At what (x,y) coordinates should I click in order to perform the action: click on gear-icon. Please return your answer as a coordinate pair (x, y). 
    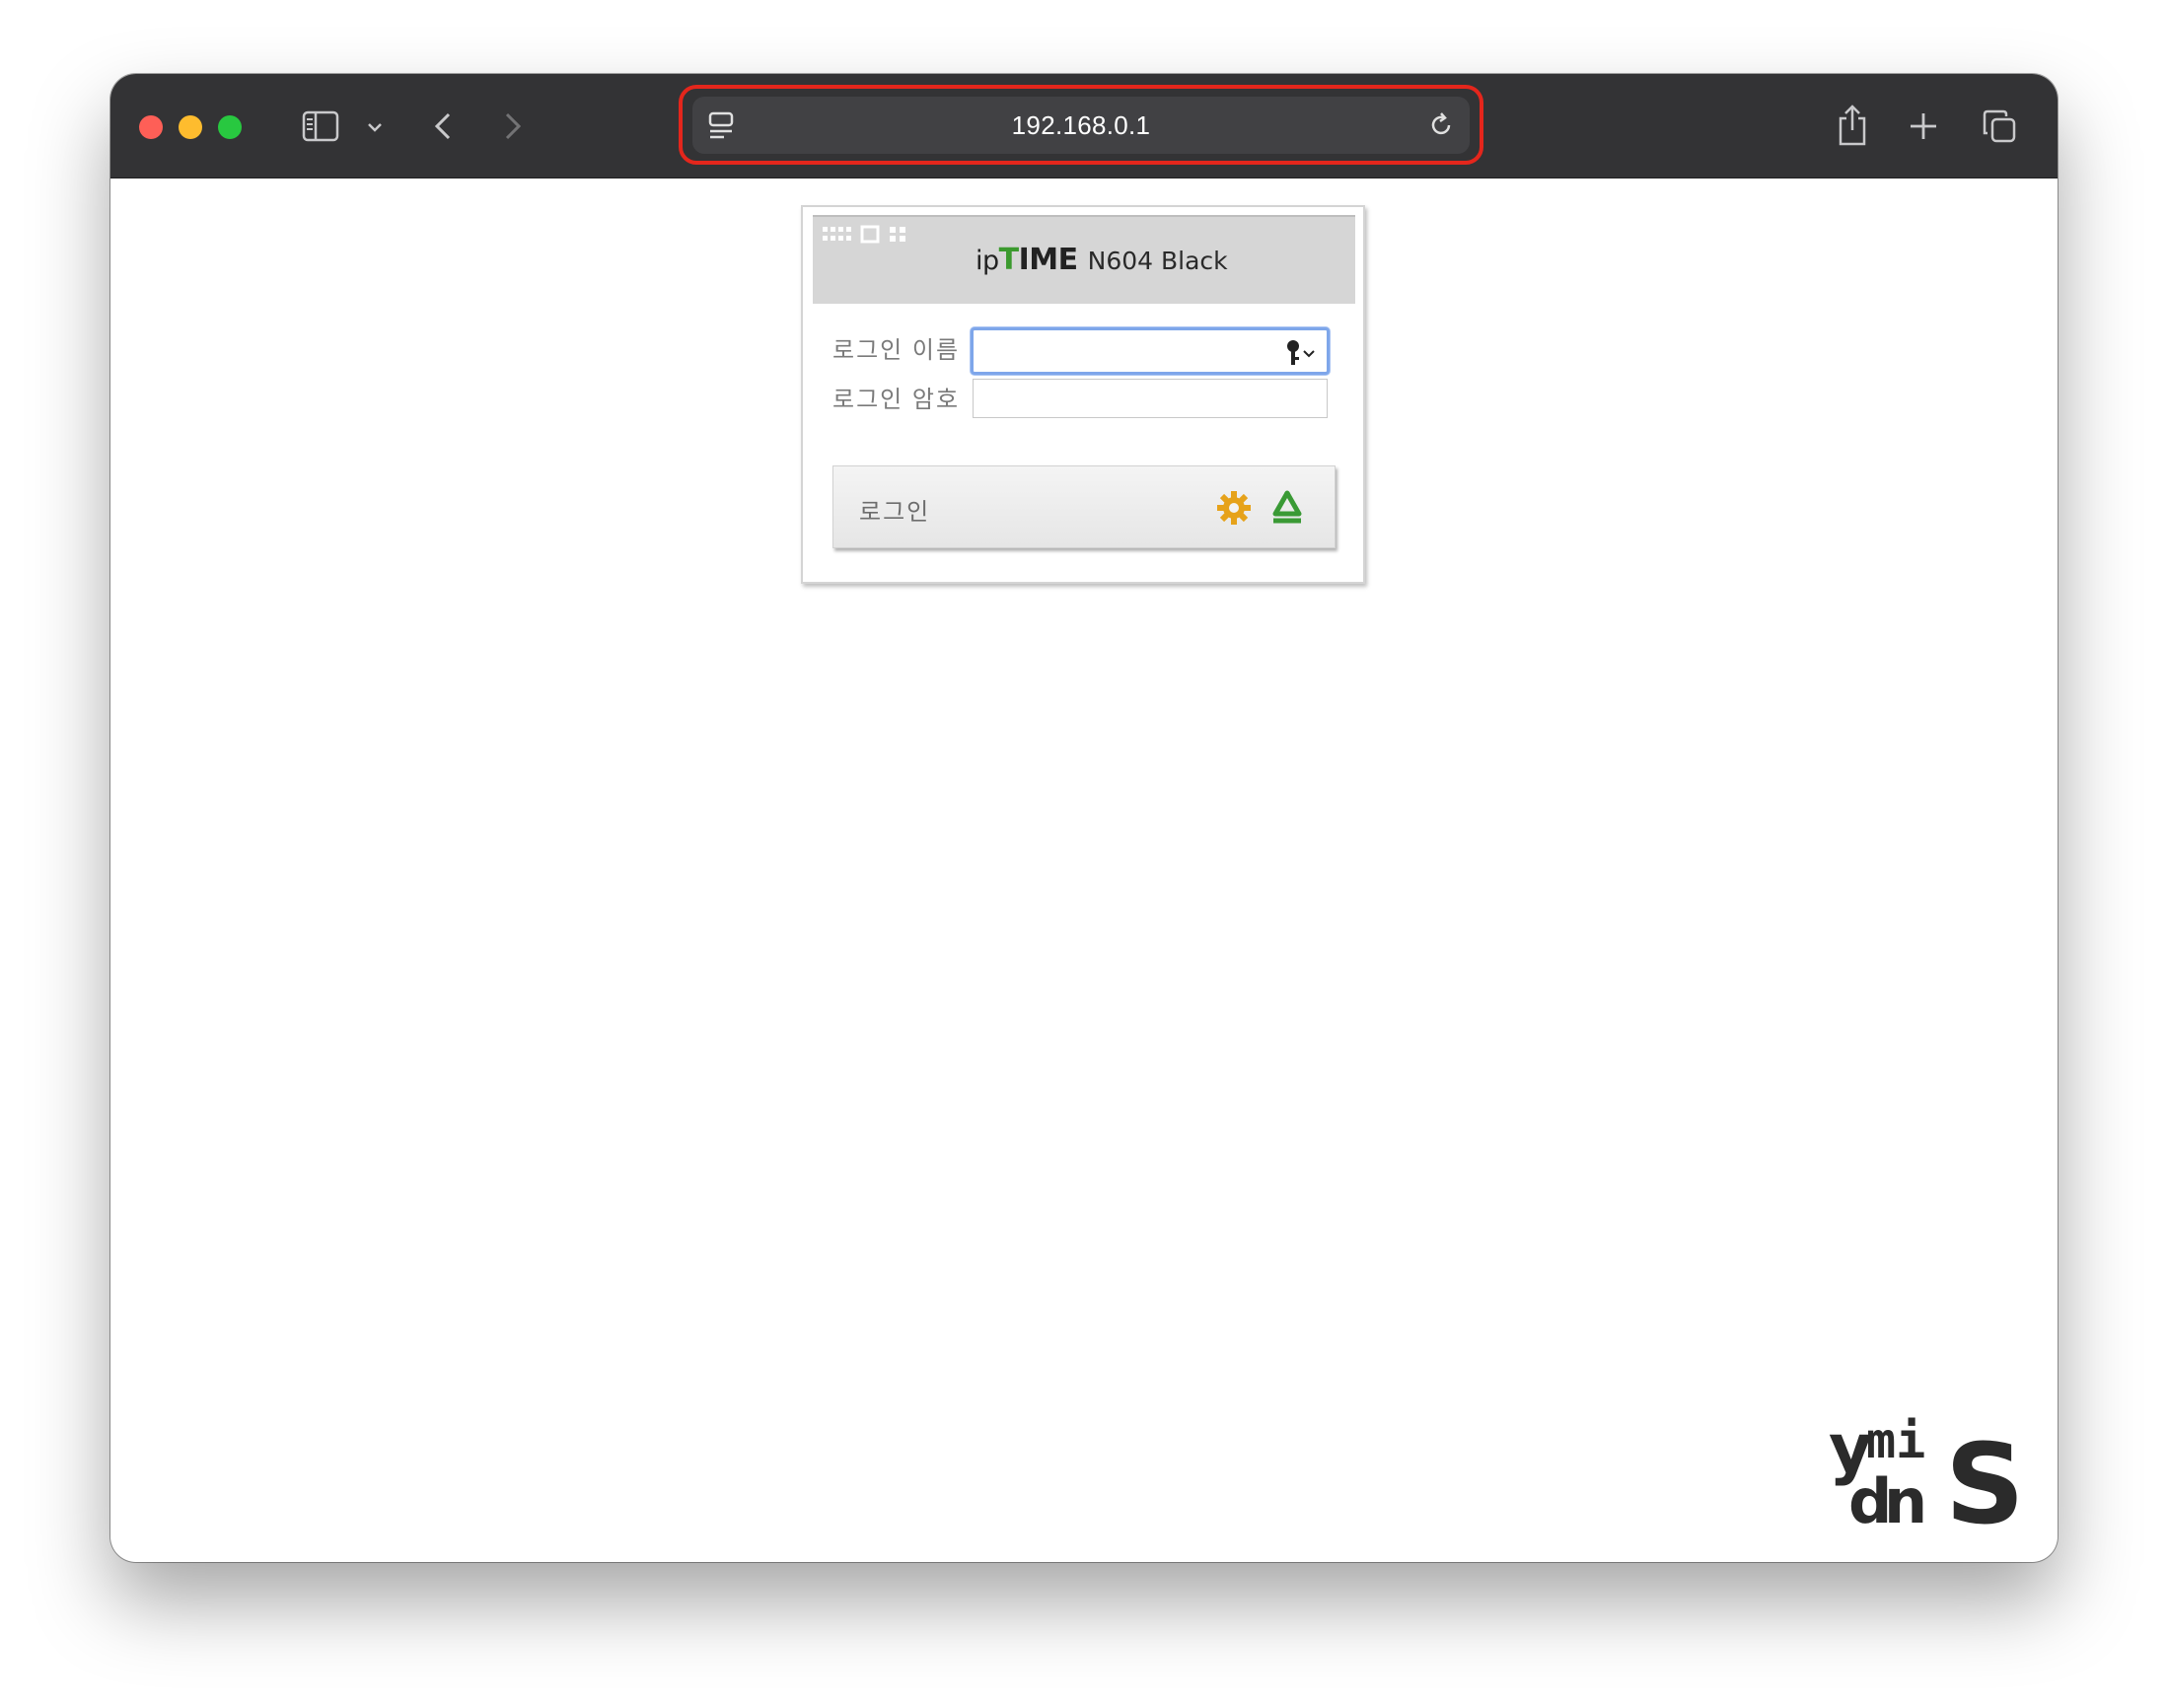
    Looking at the image, I should click on (1234, 510).